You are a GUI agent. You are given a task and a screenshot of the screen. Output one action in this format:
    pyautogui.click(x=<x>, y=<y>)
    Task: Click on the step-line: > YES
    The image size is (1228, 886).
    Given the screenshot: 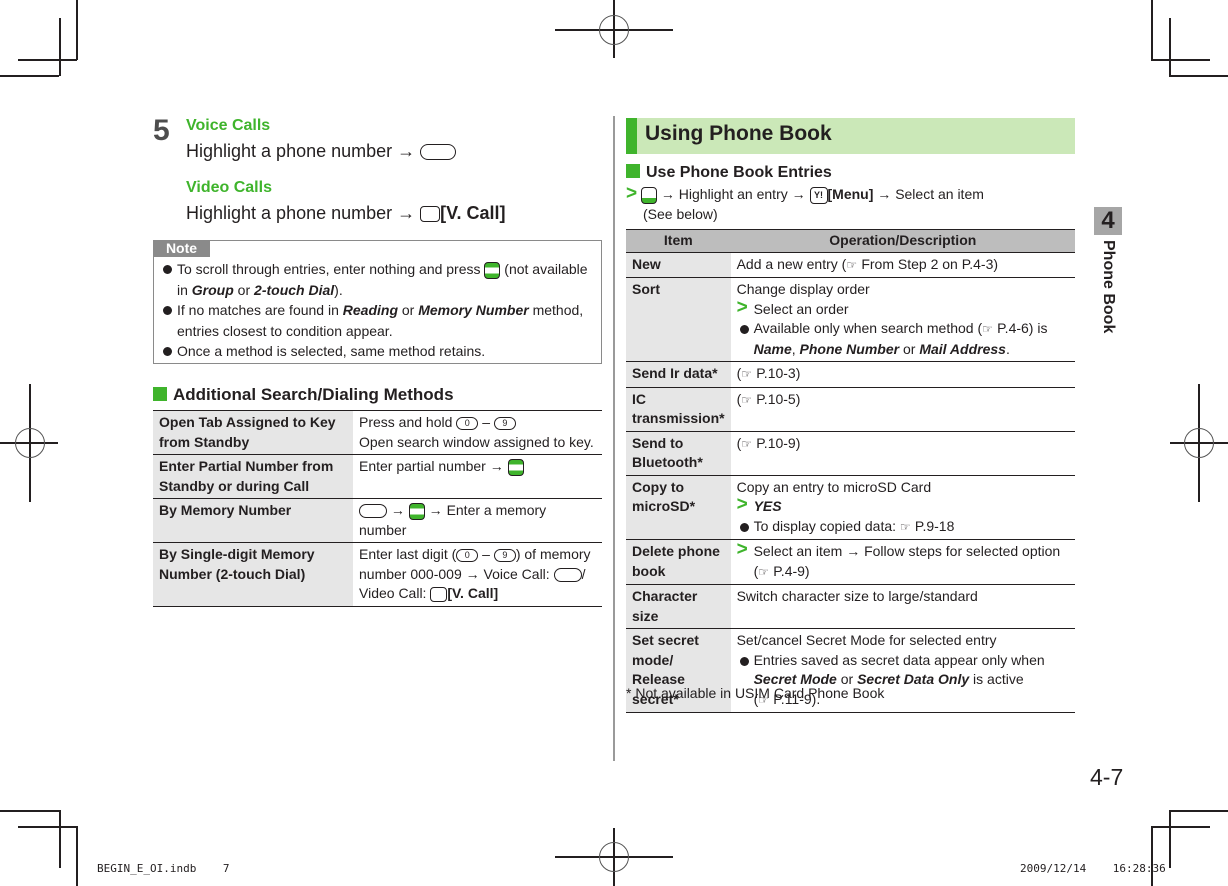 What is the action you would take?
    pyautogui.click(x=902, y=505)
    